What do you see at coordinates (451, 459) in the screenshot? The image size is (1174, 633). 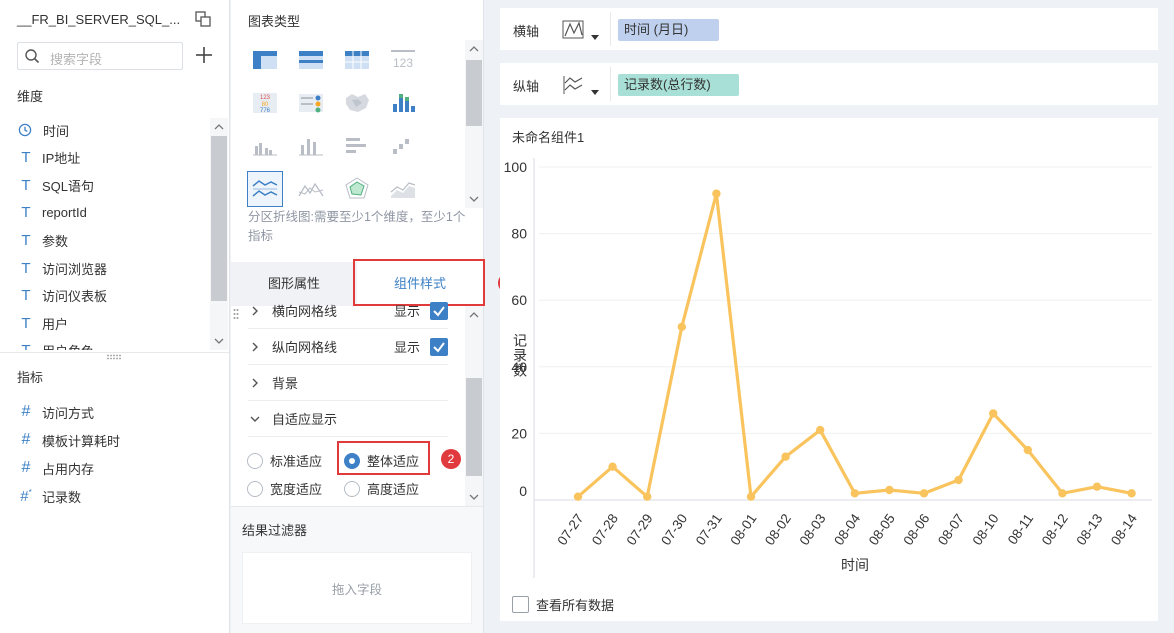 I see `annotation-badge-2: 2` at bounding box center [451, 459].